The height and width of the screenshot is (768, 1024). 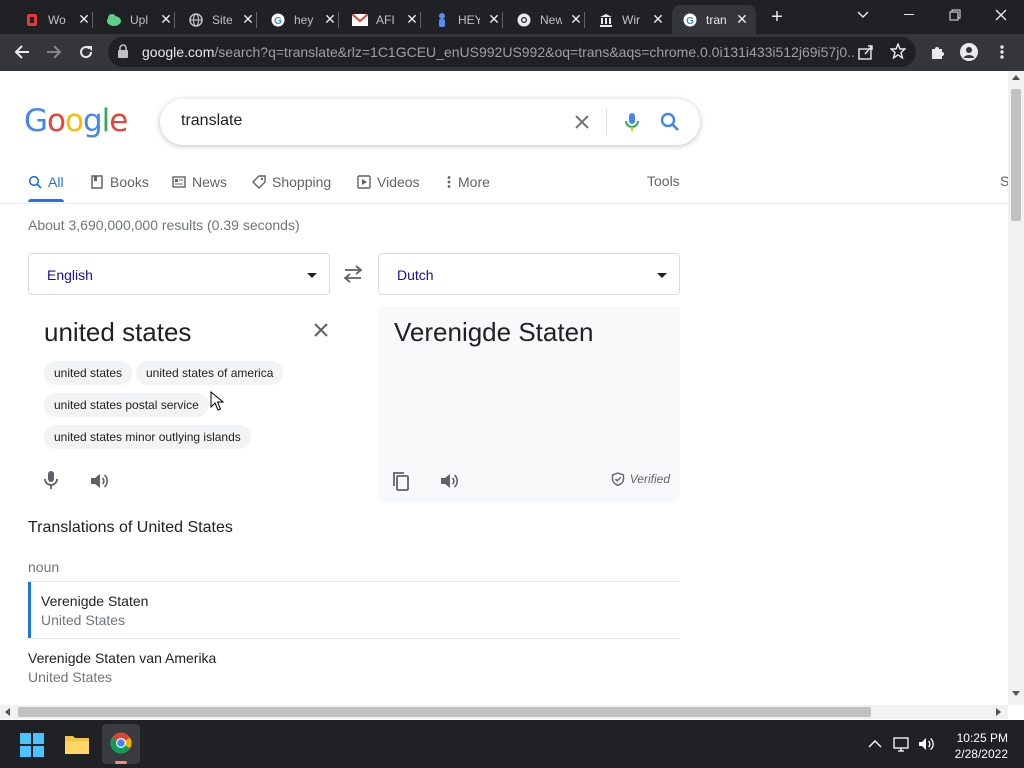 I want to click on google-logo: Google, so click(x=76, y=121).